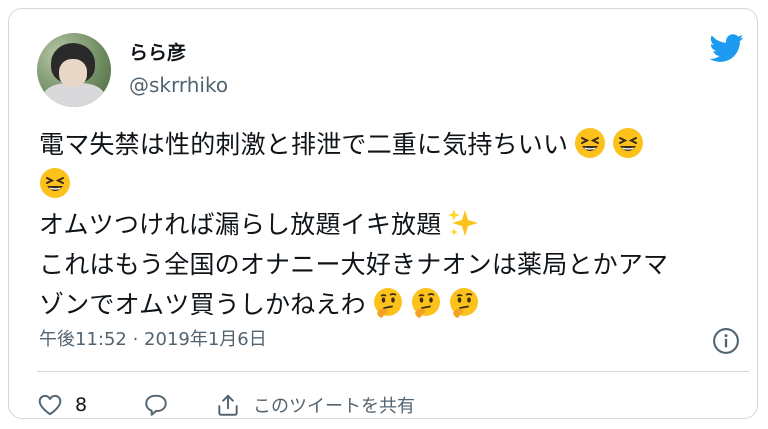 This screenshot has height=429, width=768. I want to click on twitter-bird-icon, so click(727, 48).